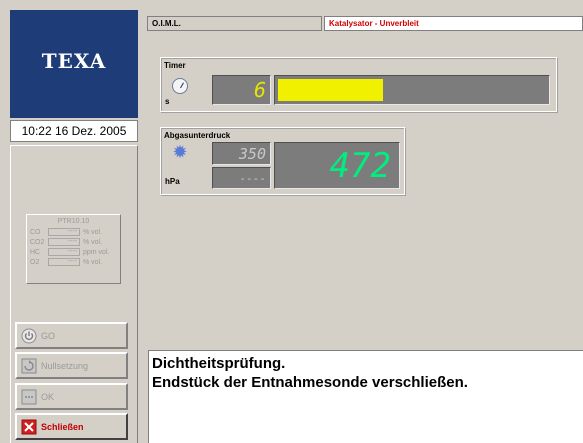 The image size is (583, 443). I want to click on zero-button: Nullsetzung, so click(71, 365).